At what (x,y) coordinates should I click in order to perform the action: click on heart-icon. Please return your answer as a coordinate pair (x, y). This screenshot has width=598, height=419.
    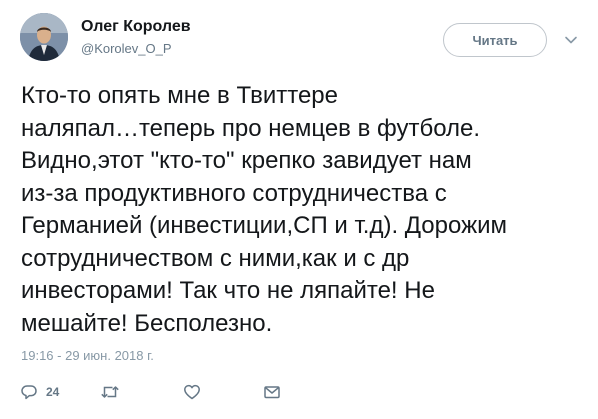
    Looking at the image, I should click on (192, 392).